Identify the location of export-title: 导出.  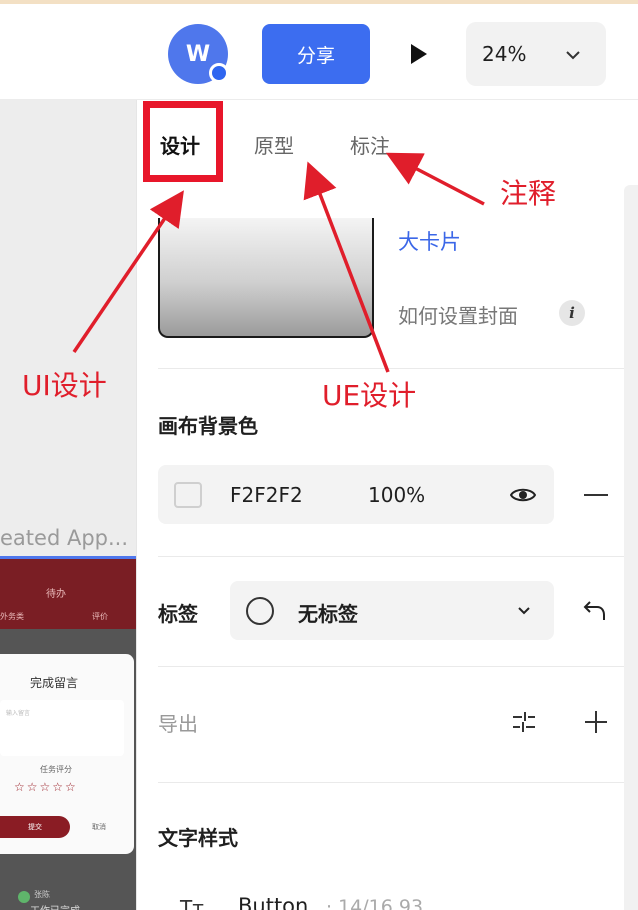
(178, 724).